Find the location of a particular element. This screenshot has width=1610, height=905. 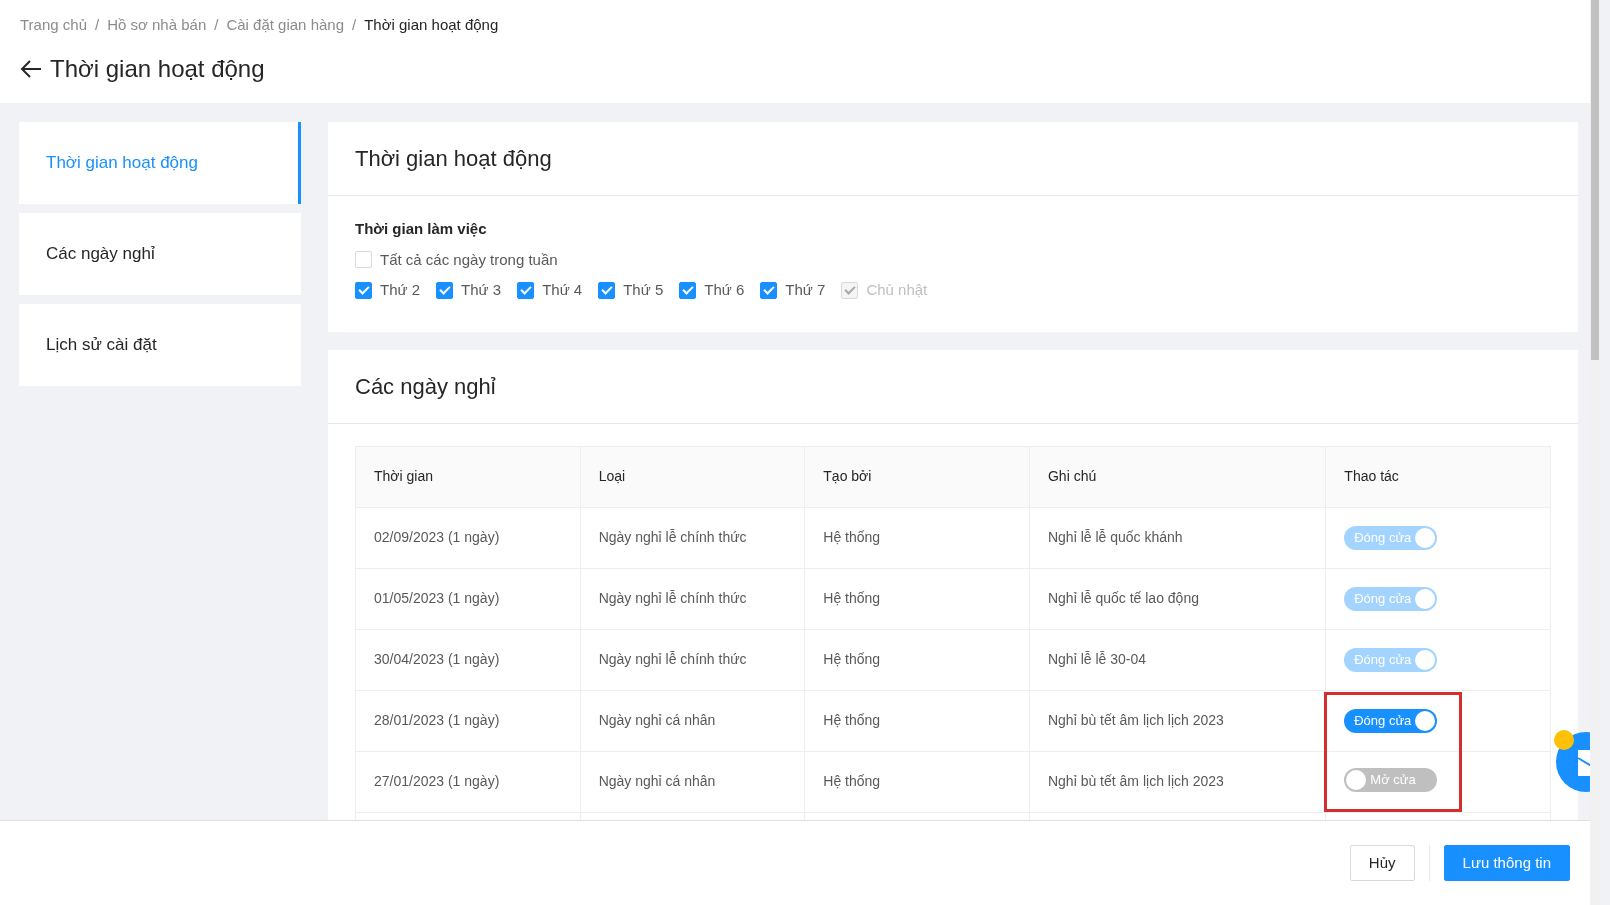

back-arrow-icon is located at coordinates (31, 68).